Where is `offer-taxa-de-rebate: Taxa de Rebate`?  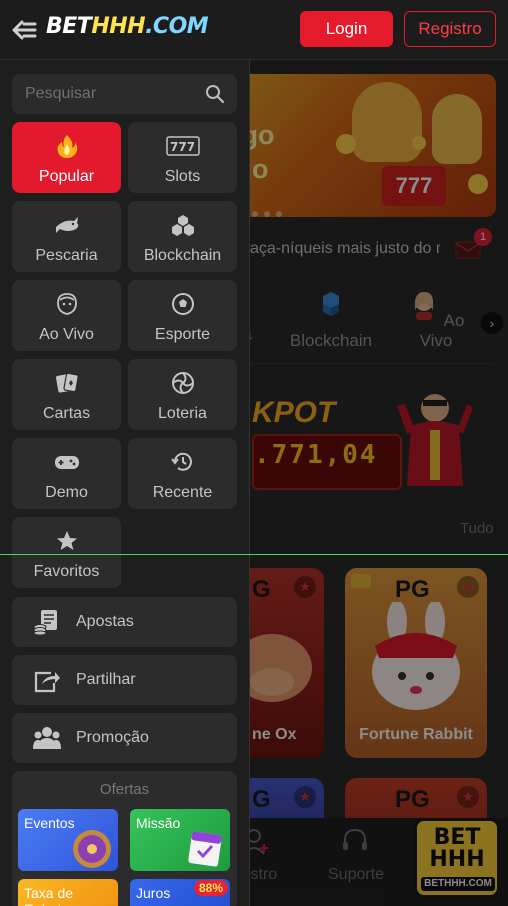 offer-taxa-de-rebate: Taxa de Rebate is located at coordinates (68, 892).